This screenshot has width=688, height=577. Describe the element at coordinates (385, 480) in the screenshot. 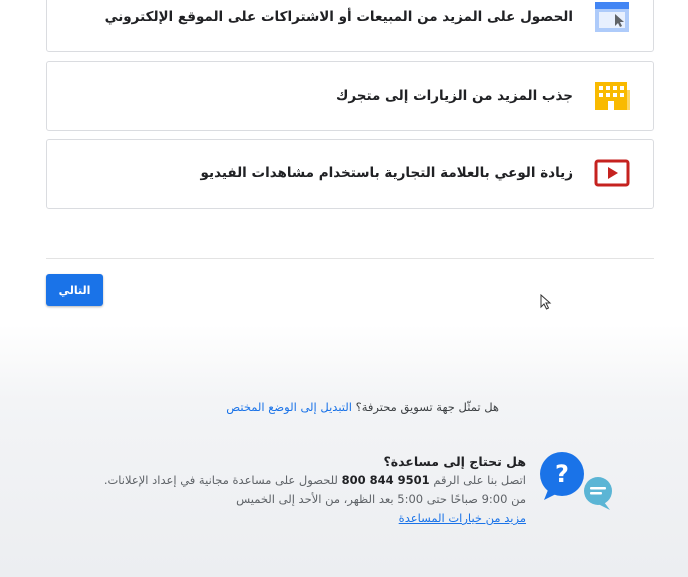

I see `help-phone-number: 9501 844 800` at that location.